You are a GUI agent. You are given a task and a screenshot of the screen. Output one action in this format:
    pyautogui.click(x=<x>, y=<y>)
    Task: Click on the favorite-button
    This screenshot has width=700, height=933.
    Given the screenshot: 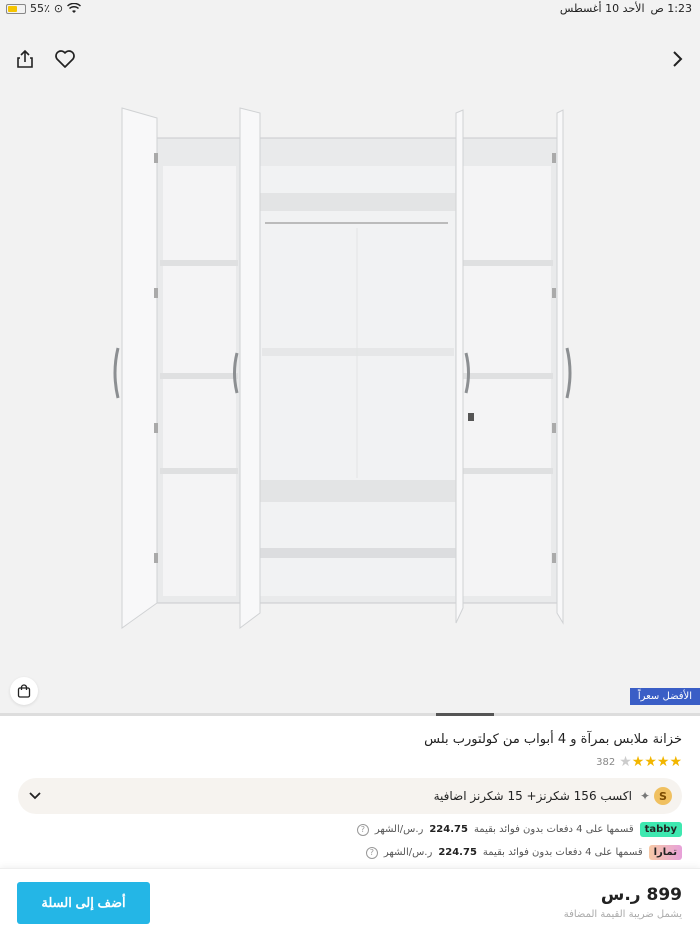 What is the action you would take?
    pyautogui.click(x=65, y=59)
    